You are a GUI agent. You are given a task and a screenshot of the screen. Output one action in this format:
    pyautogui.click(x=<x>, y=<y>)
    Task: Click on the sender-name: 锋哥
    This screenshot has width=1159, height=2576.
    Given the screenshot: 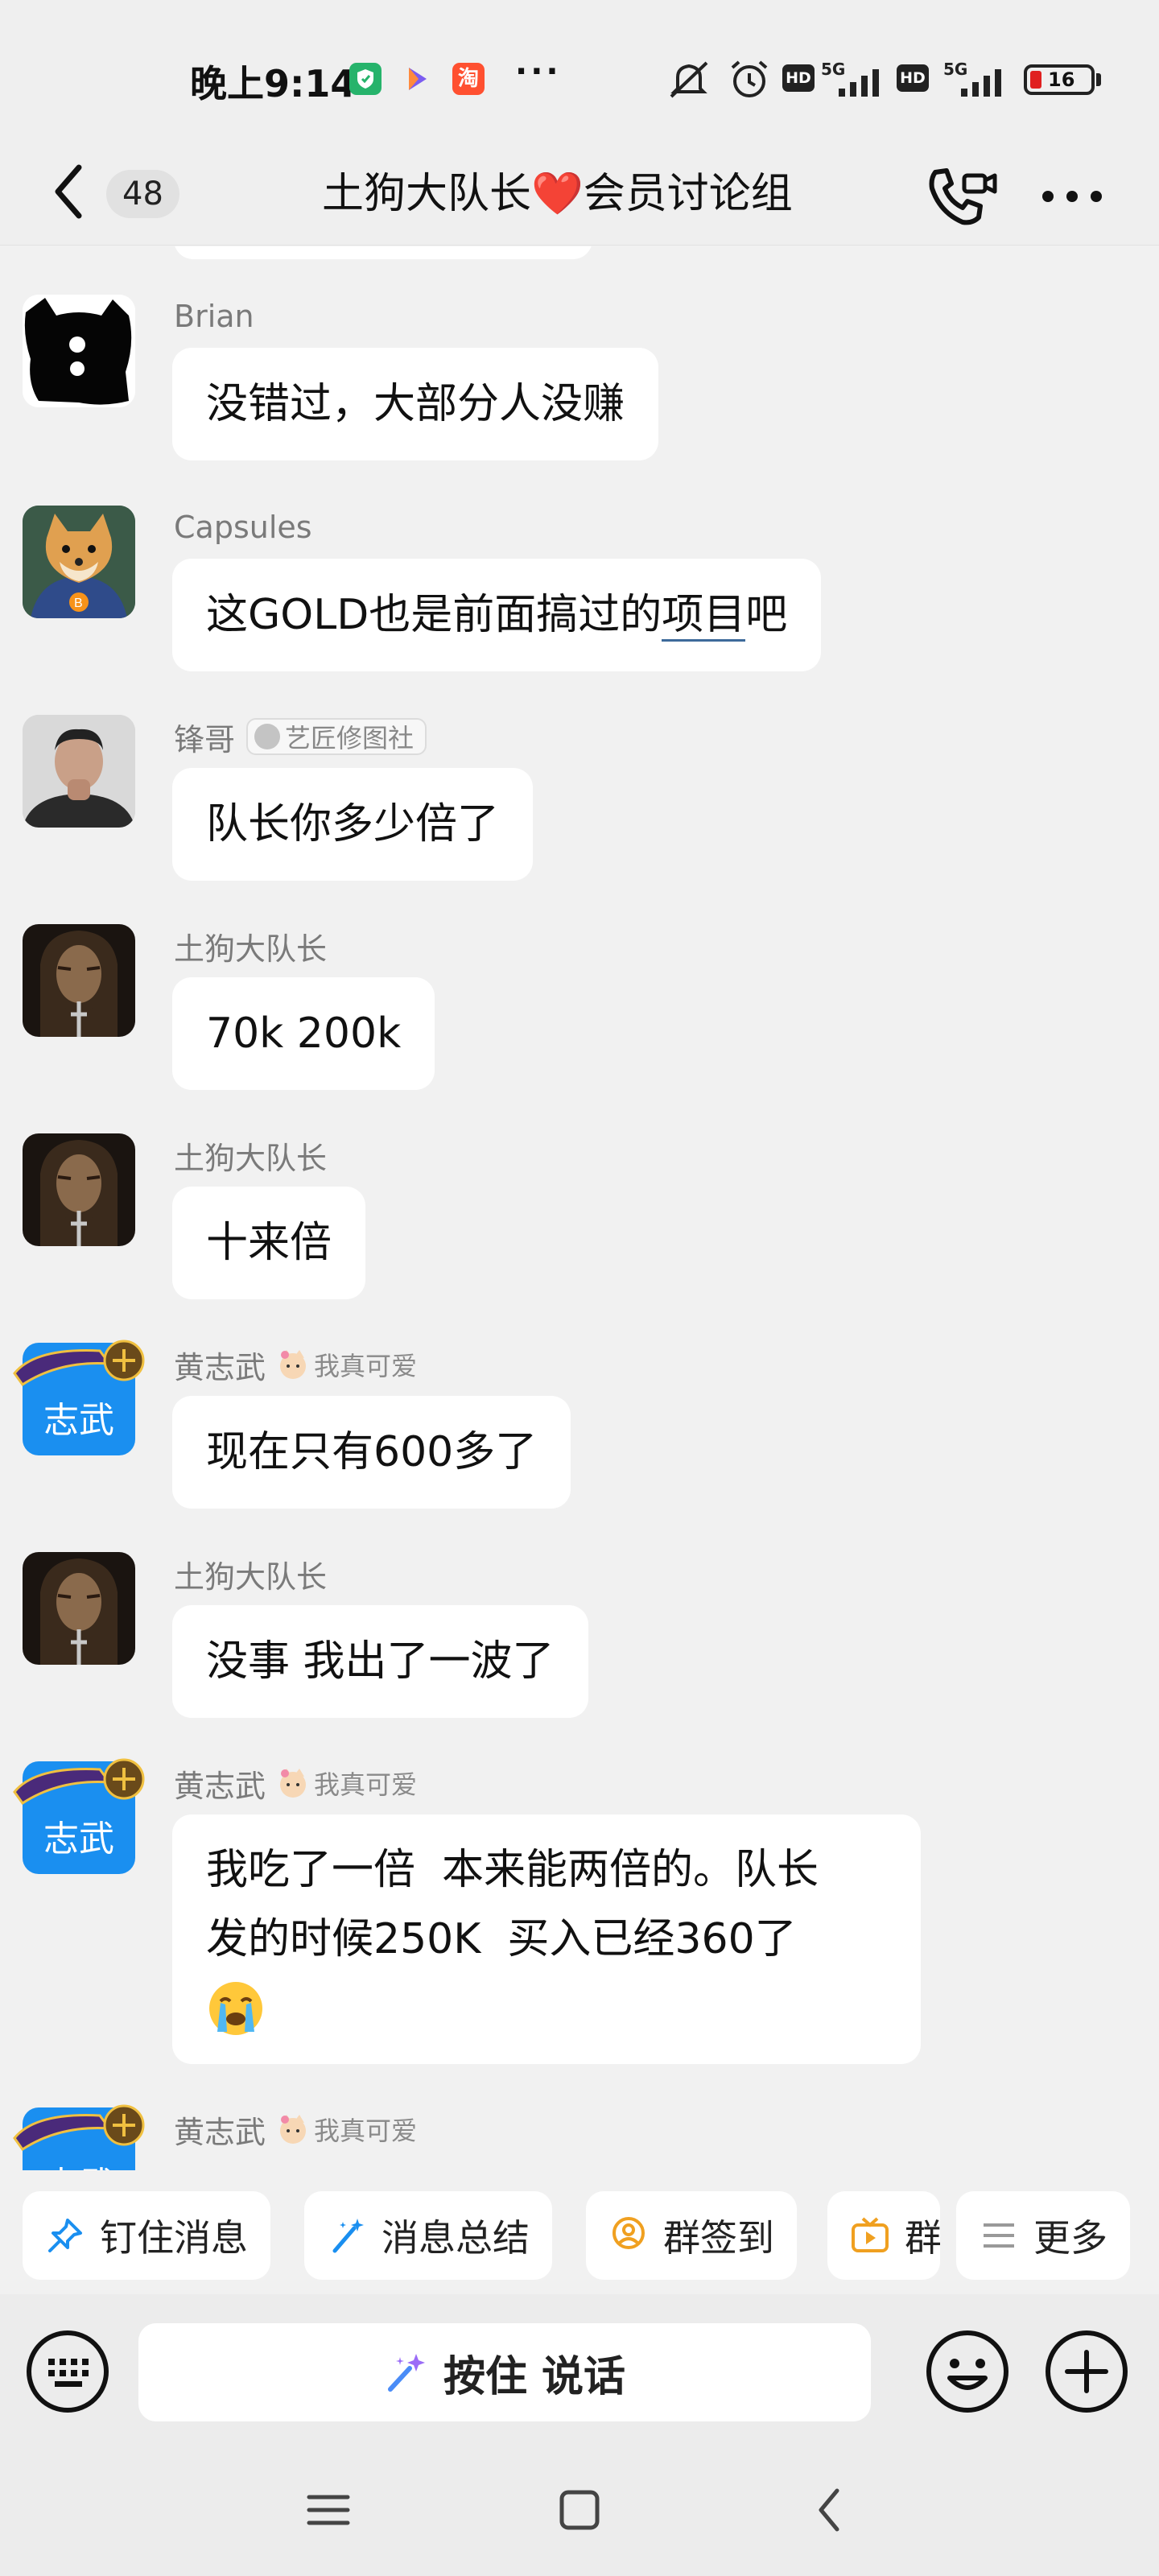 What is the action you would take?
    pyautogui.click(x=205, y=739)
    